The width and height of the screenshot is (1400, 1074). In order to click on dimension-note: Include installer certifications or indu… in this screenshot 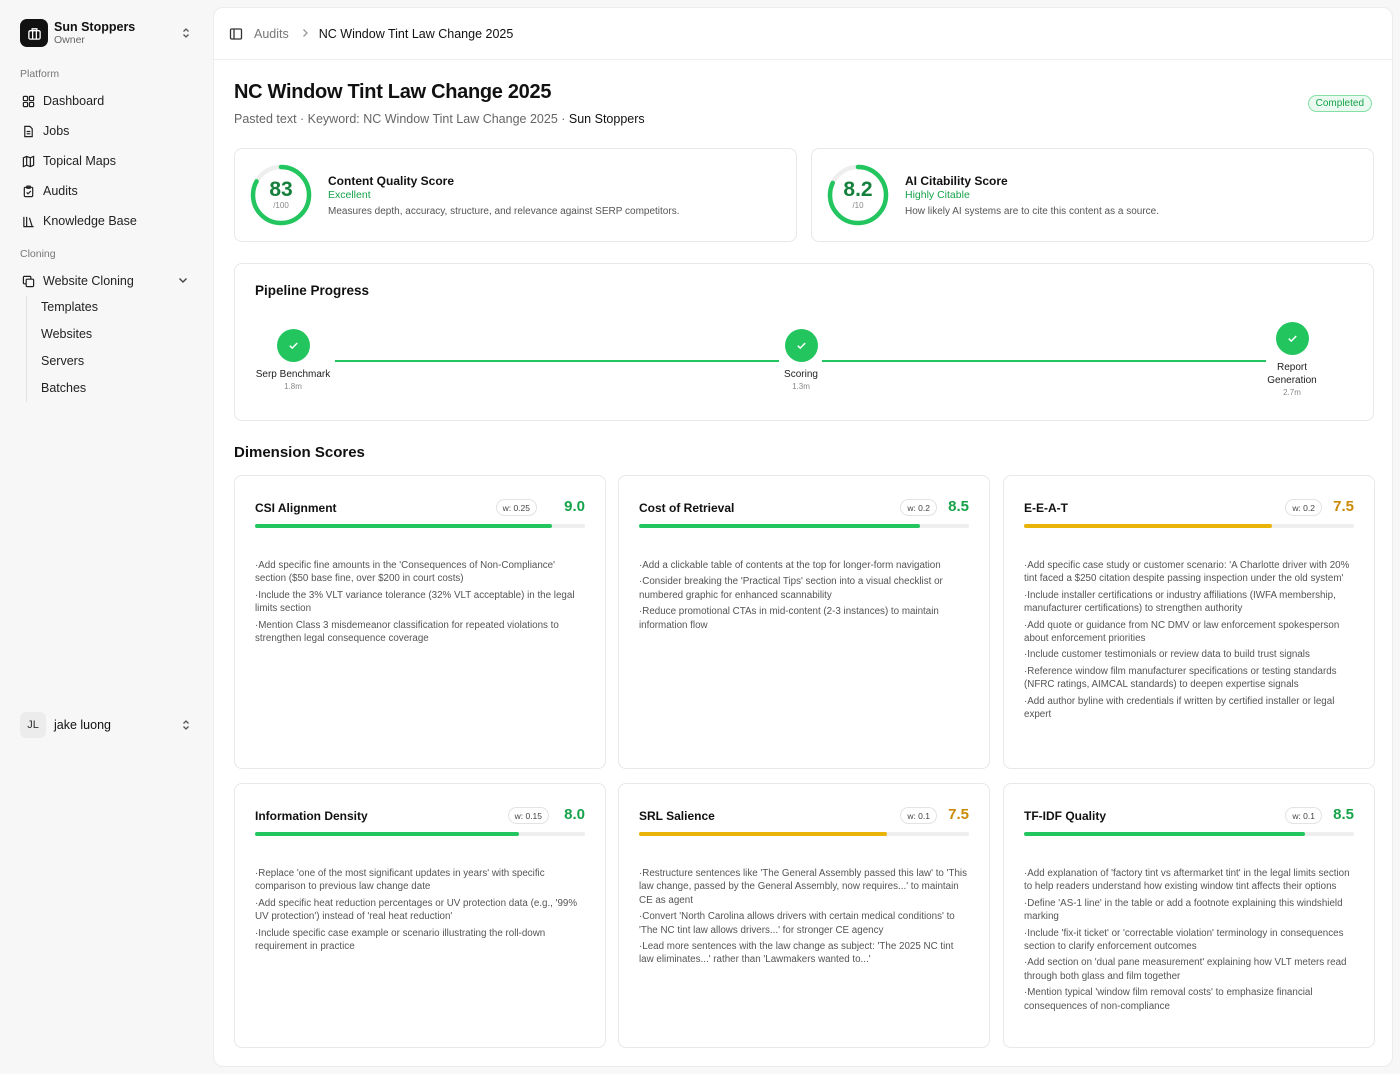, I will do `click(1189, 602)`.